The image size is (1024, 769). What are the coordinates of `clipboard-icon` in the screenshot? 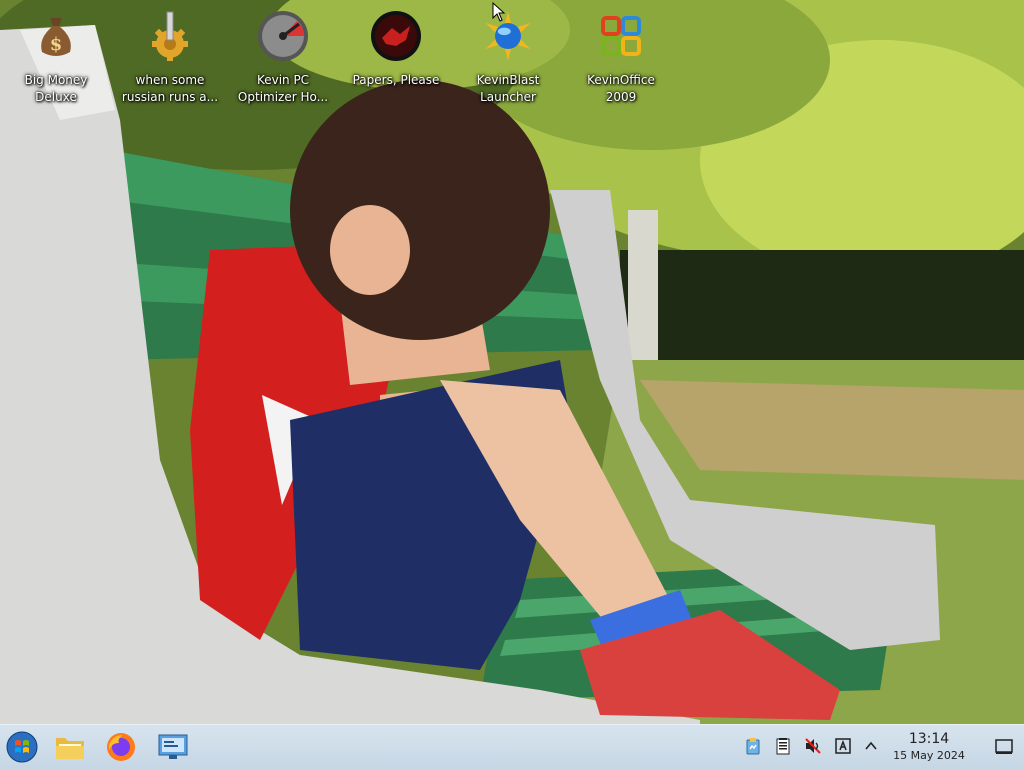 It's located at (753, 746).